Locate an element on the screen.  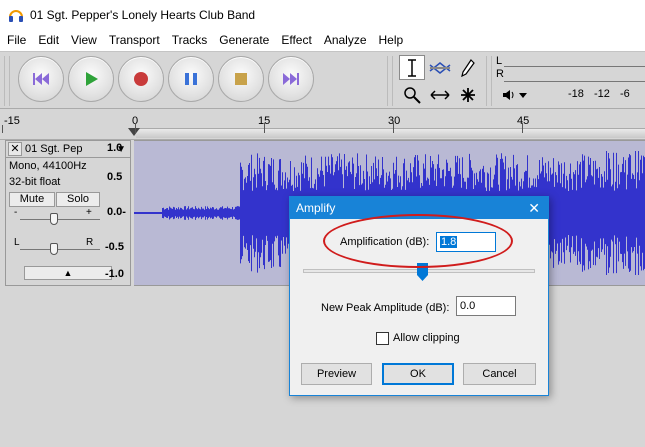
pan-left-label: L is located at coordinates (17, 242).